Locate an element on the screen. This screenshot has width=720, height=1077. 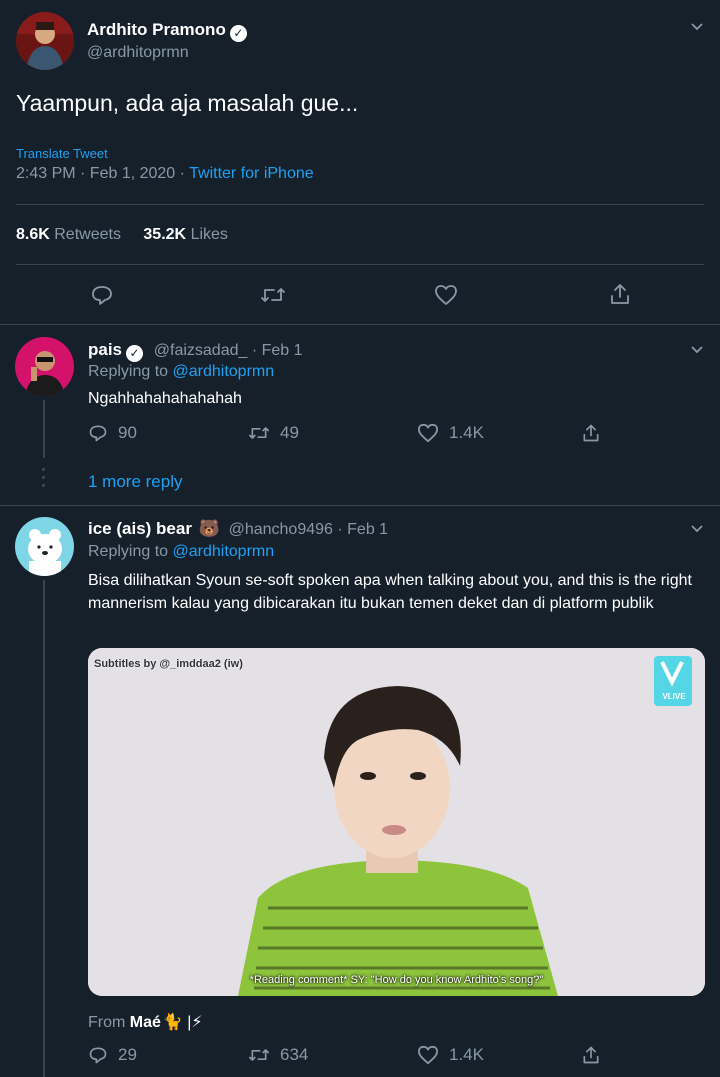
bear-emoji: 🐻 is located at coordinates (209, 528).